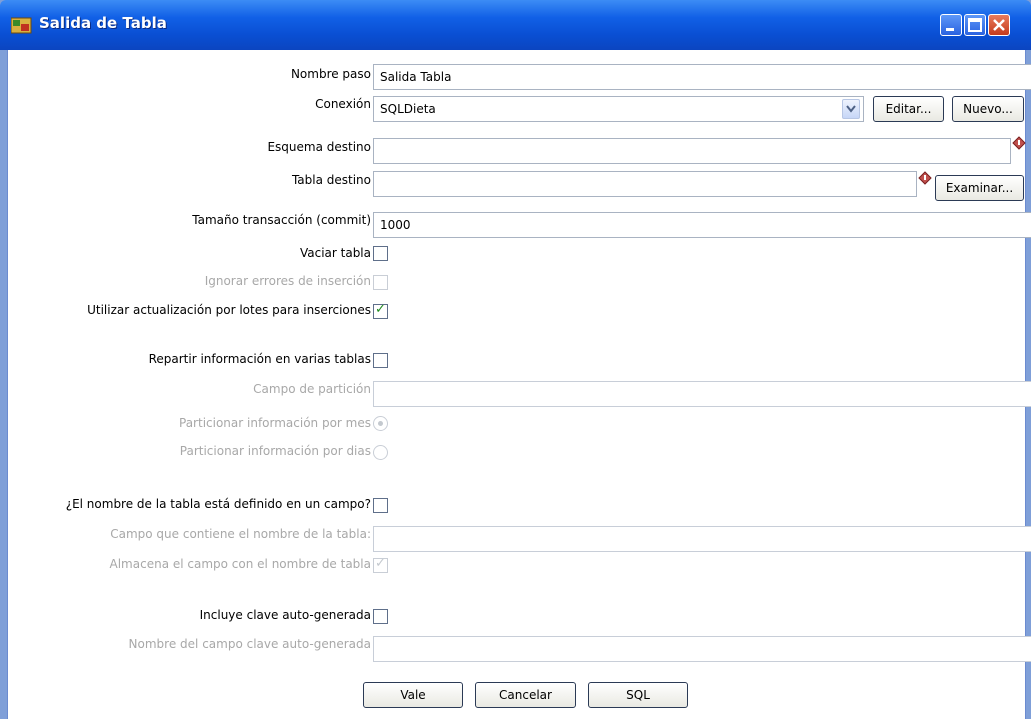 Image resolution: width=1031 pixels, height=719 pixels. Describe the element at coordinates (380, 616) in the screenshot. I see `auto-key-checkbox` at that location.